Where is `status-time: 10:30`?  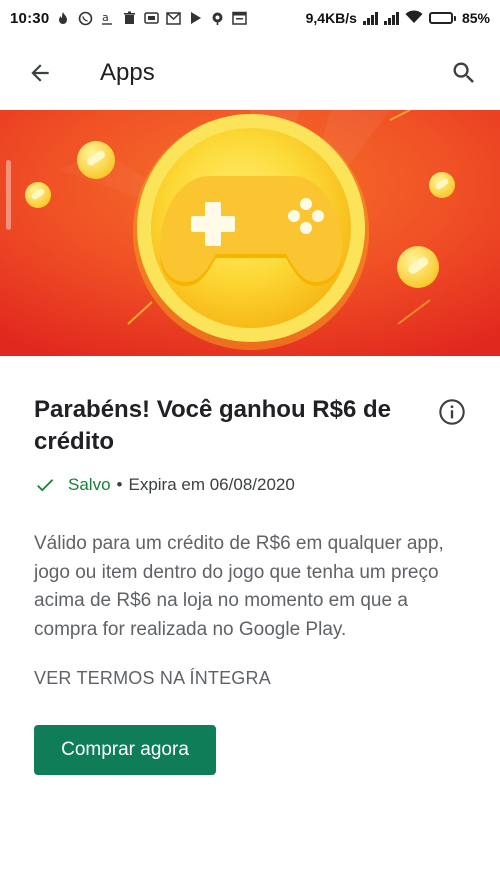 status-time: 10:30 is located at coordinates (30, 18).